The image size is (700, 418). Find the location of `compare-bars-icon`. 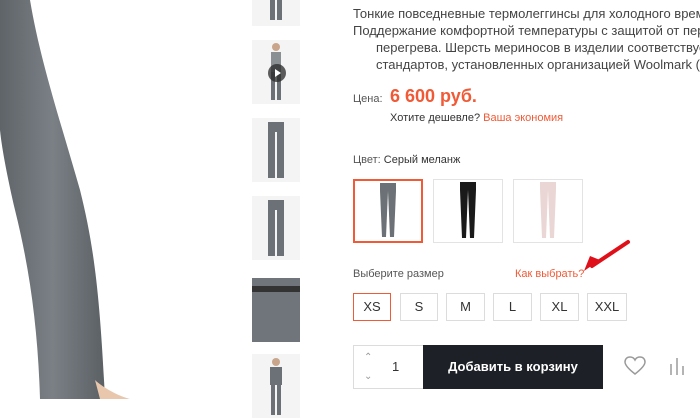

compare-bars-icon is located at coordinates (677, 368).